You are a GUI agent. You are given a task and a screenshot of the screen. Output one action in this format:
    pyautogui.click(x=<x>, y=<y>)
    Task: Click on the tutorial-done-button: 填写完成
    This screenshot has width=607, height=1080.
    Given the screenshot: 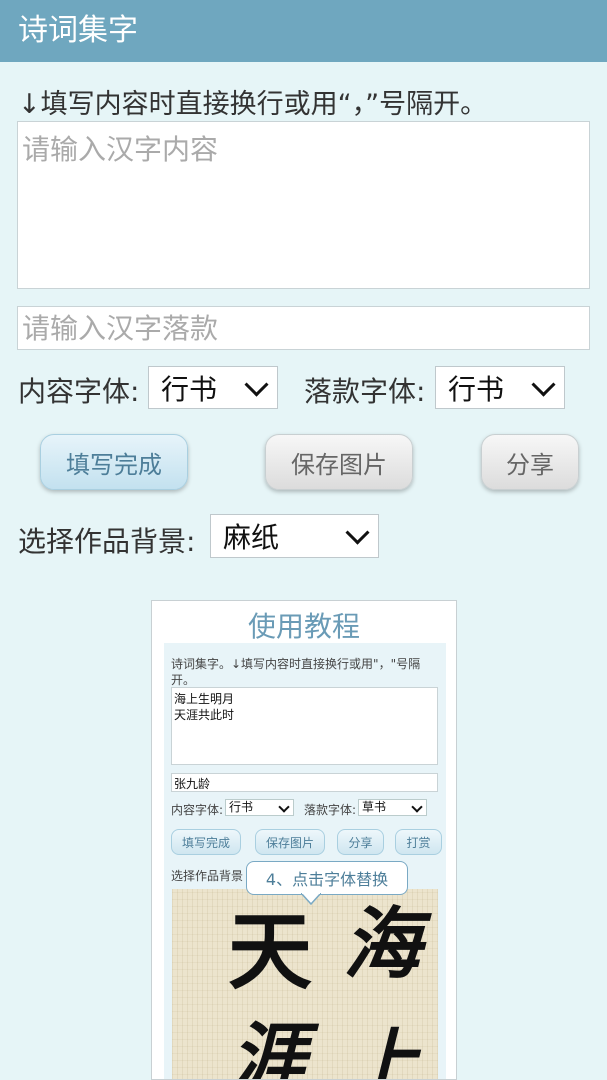 What is the action you would take?
    pyautogui.click(x=206, y=842)
    